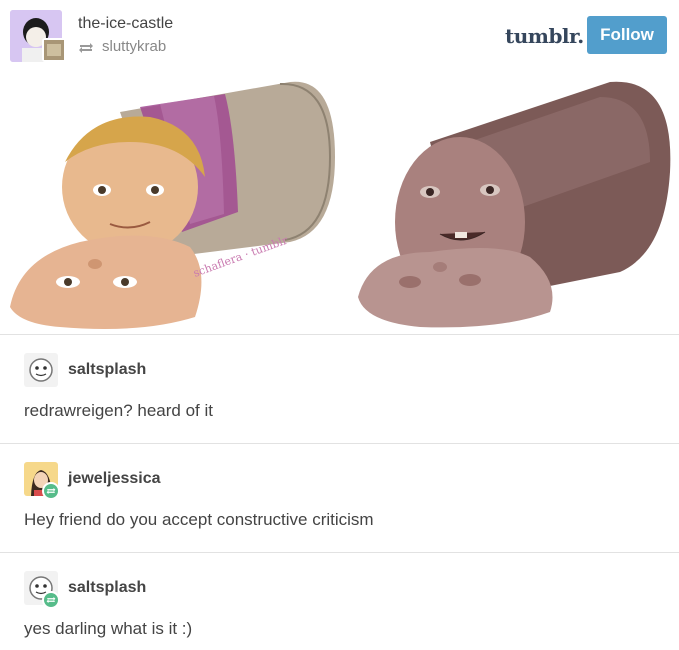  What do you see at coordinates (54, 50) in the screenshot?
I see `reblog-source-avatar` at bounding box center [54, 50].